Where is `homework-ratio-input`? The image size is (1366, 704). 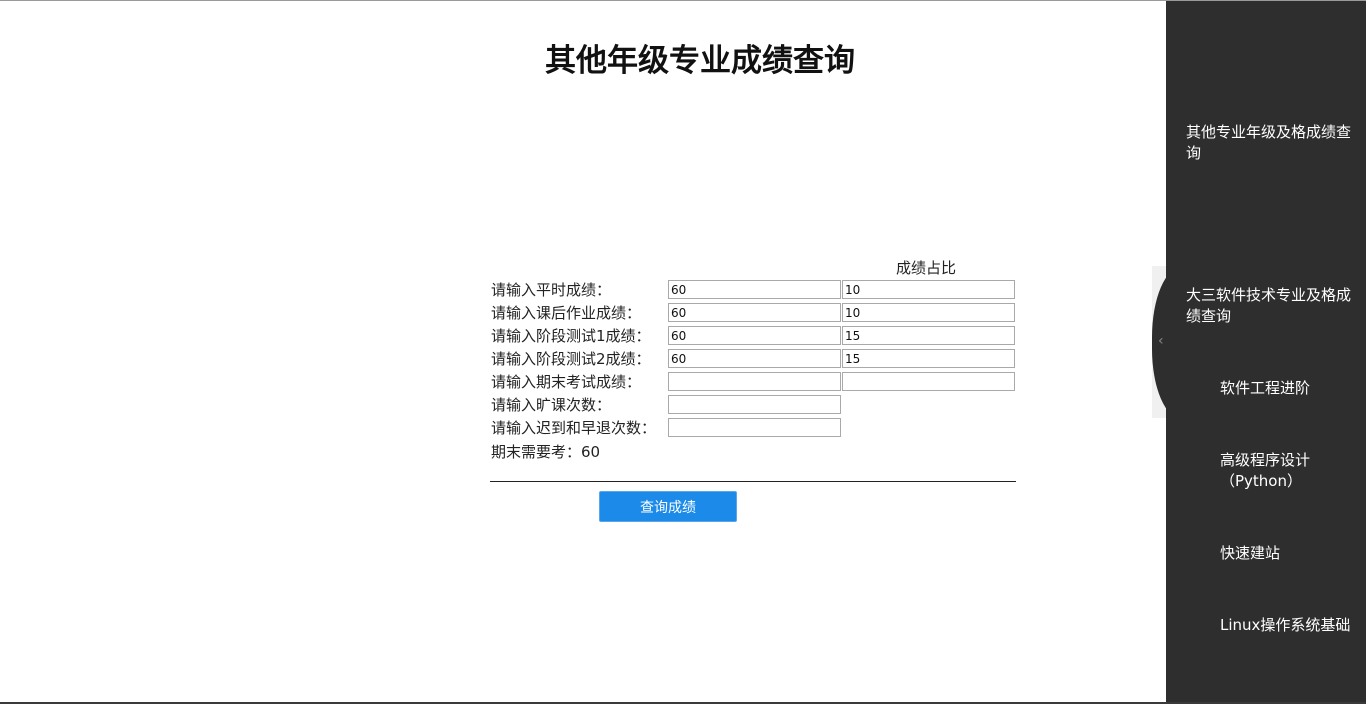 homework-ratio-input is located at coordinates (928, 312).